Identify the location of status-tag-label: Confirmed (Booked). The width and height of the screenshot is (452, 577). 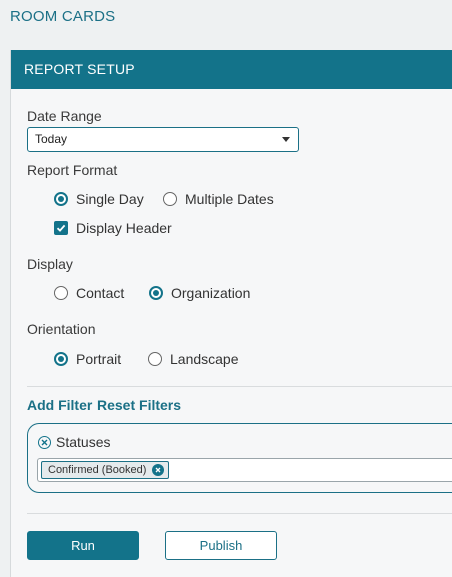
(97, 470).